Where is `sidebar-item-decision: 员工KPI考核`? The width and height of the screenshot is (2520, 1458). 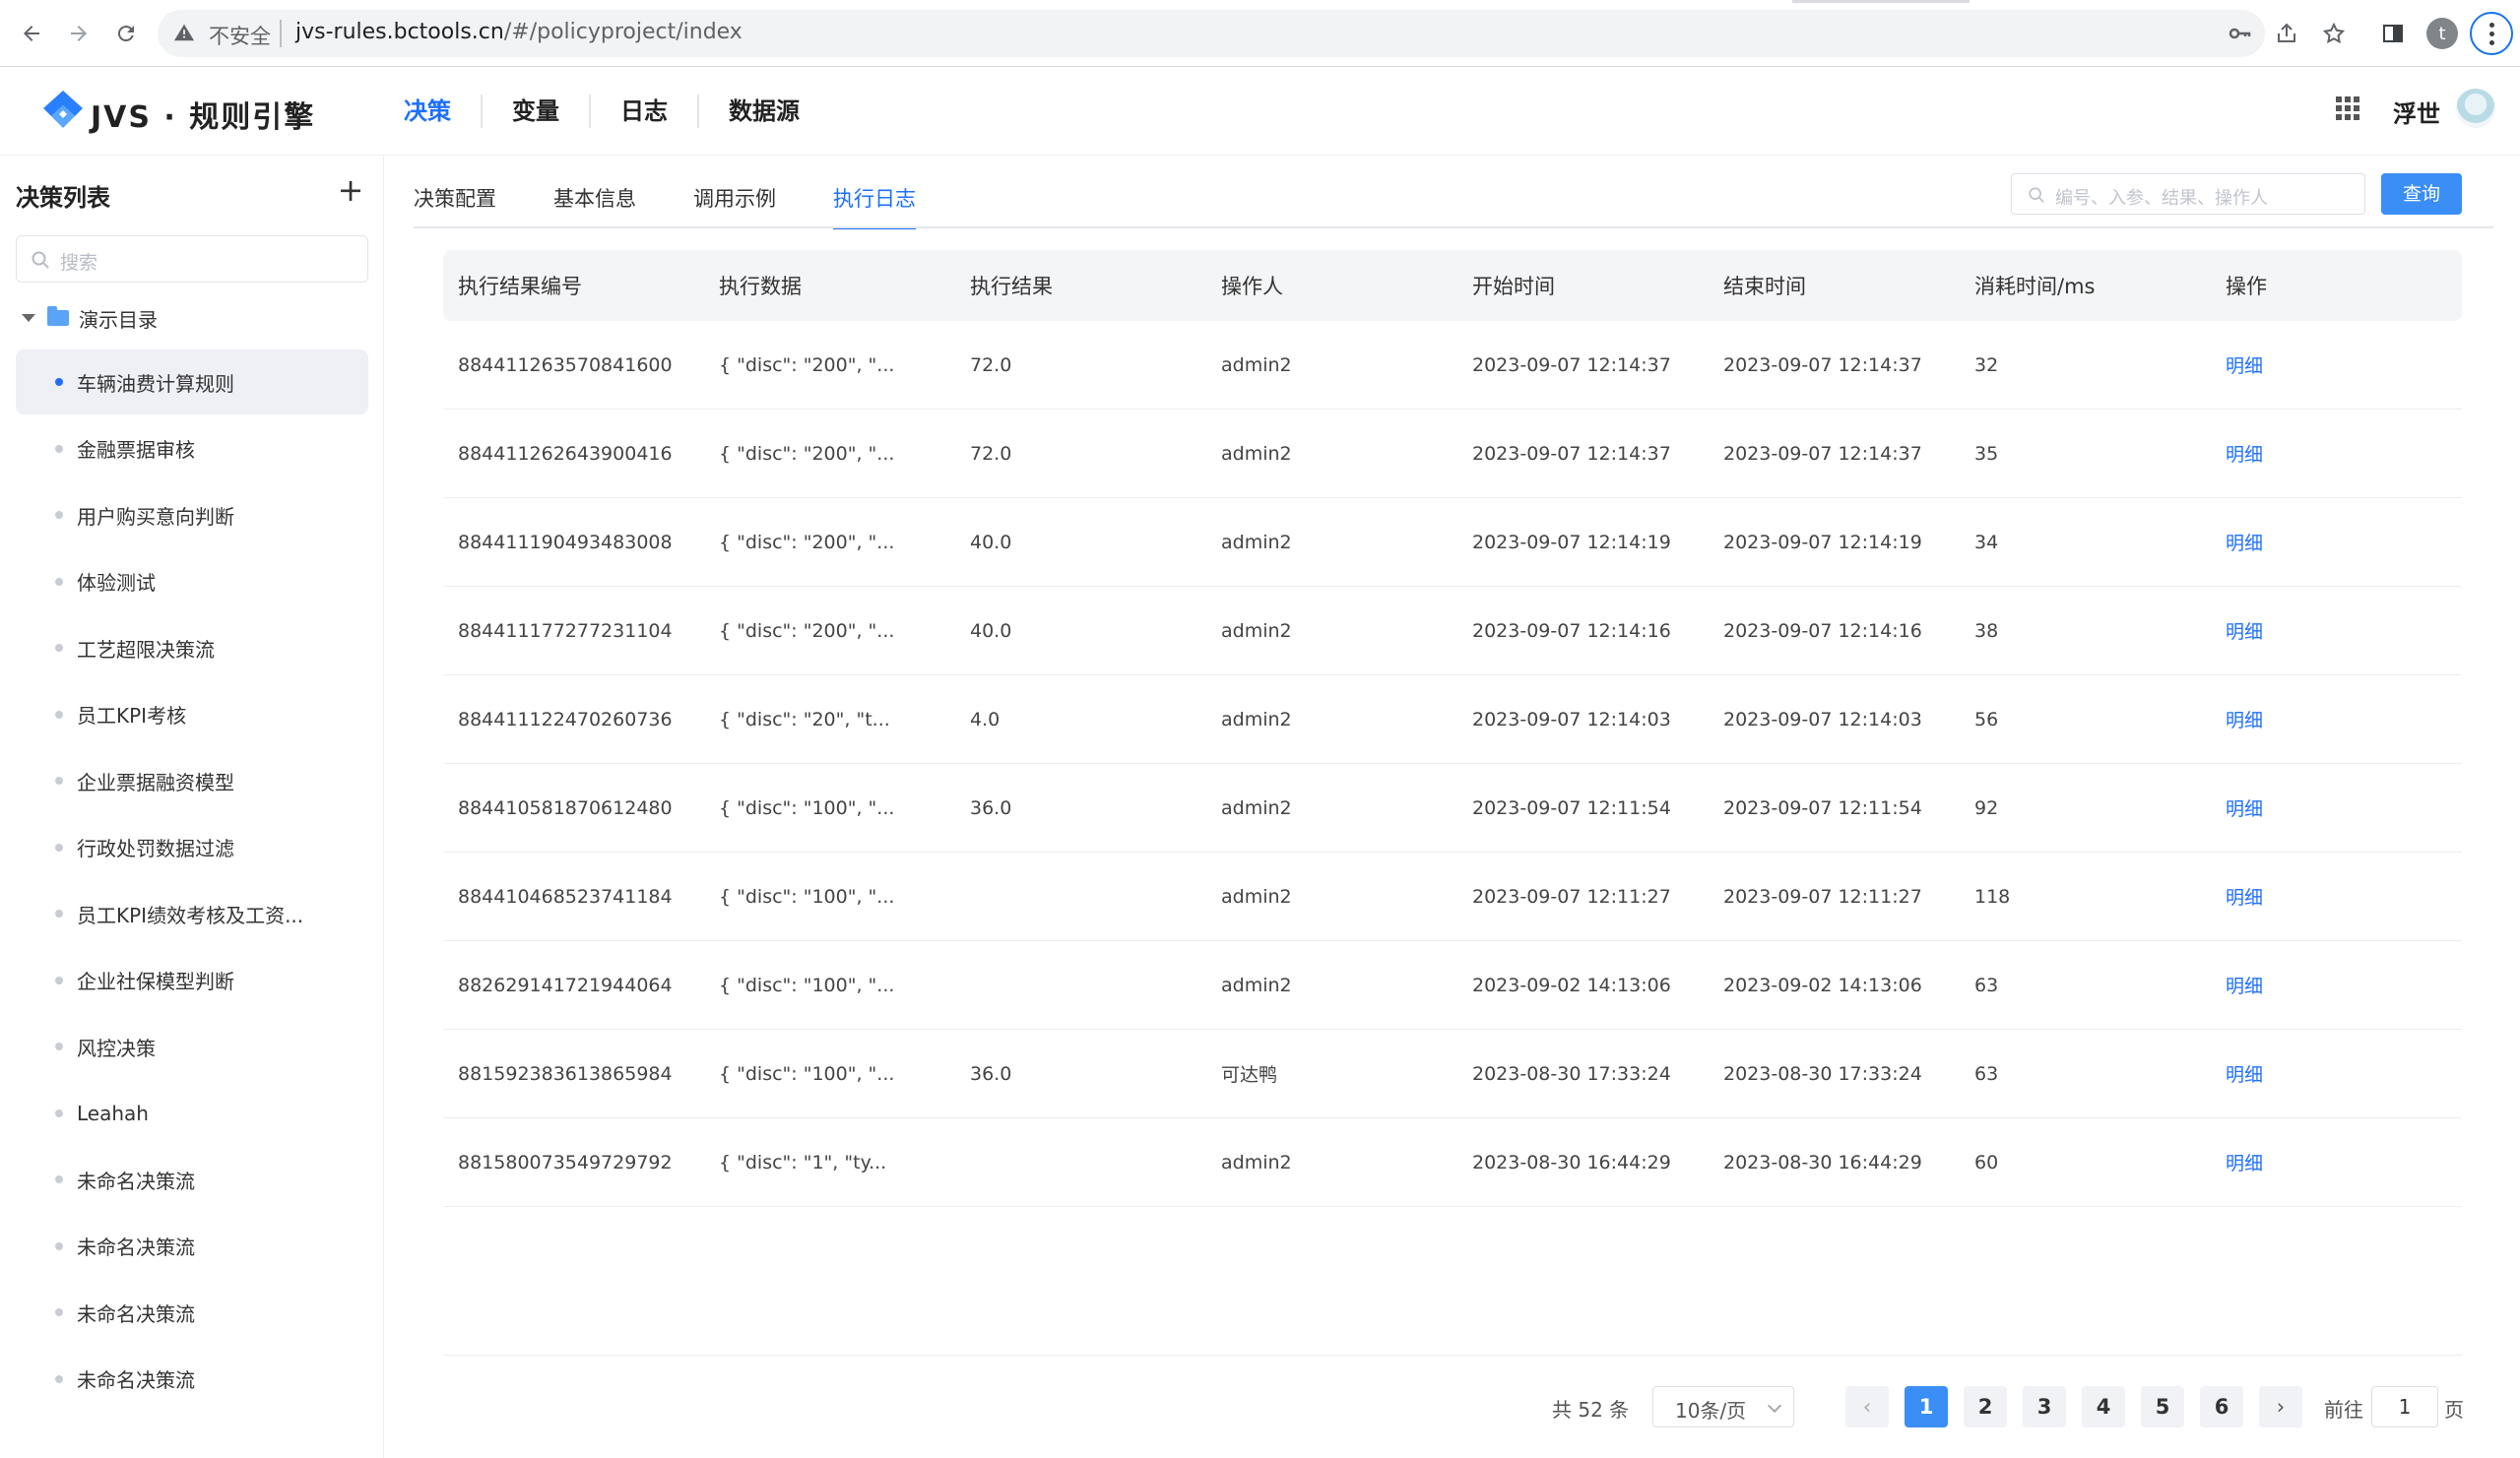 sidebar-item-decision: 员工KPI考核 is located at coordinates (192, 714).